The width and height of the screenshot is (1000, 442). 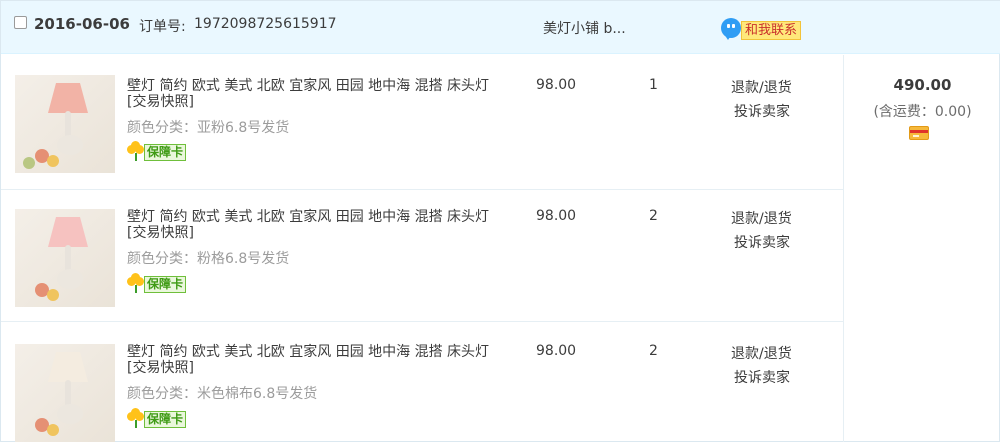 What do you see at coordinates (162, 27) in the screenshot?
I see `order-number-label: 订单号:` at bounding box center [162, 27].